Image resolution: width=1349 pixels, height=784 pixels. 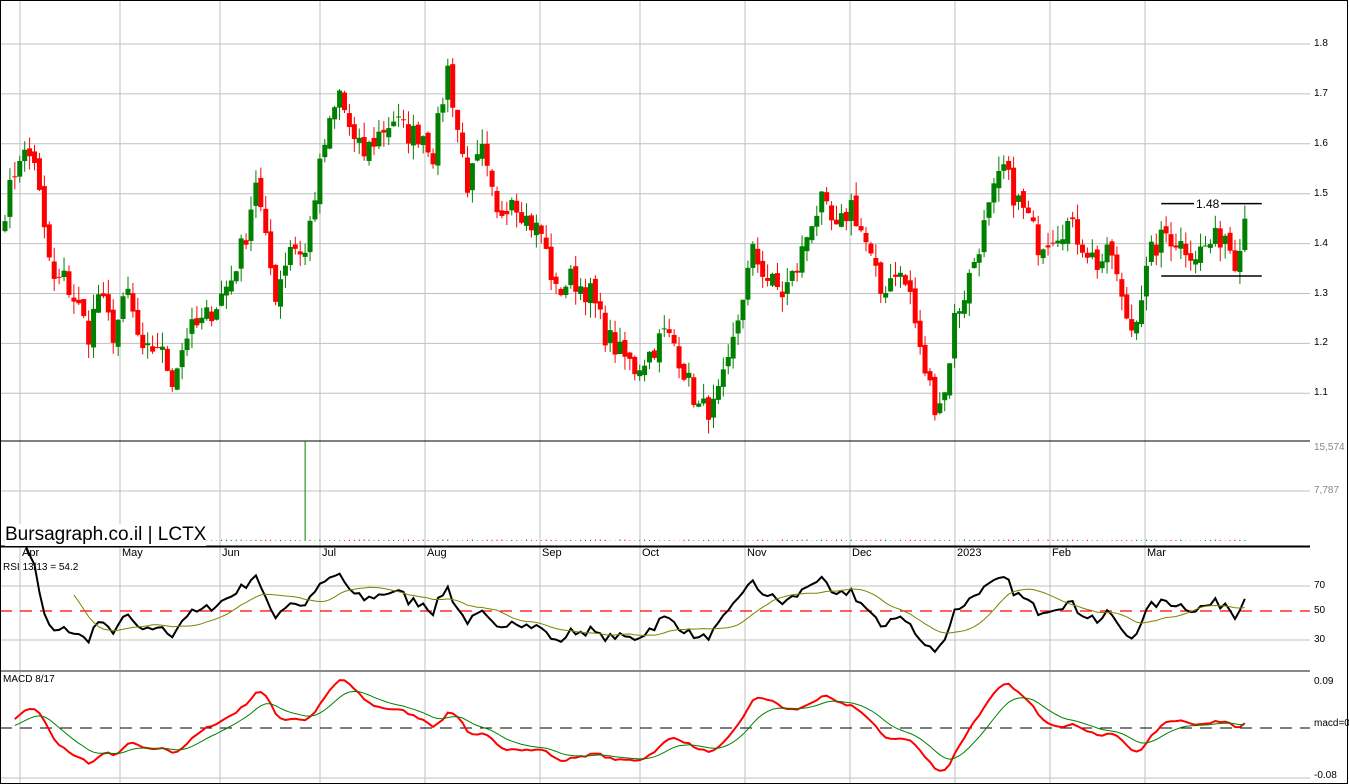 I want to click on month-label: Jul, so click(x=329, y=553).